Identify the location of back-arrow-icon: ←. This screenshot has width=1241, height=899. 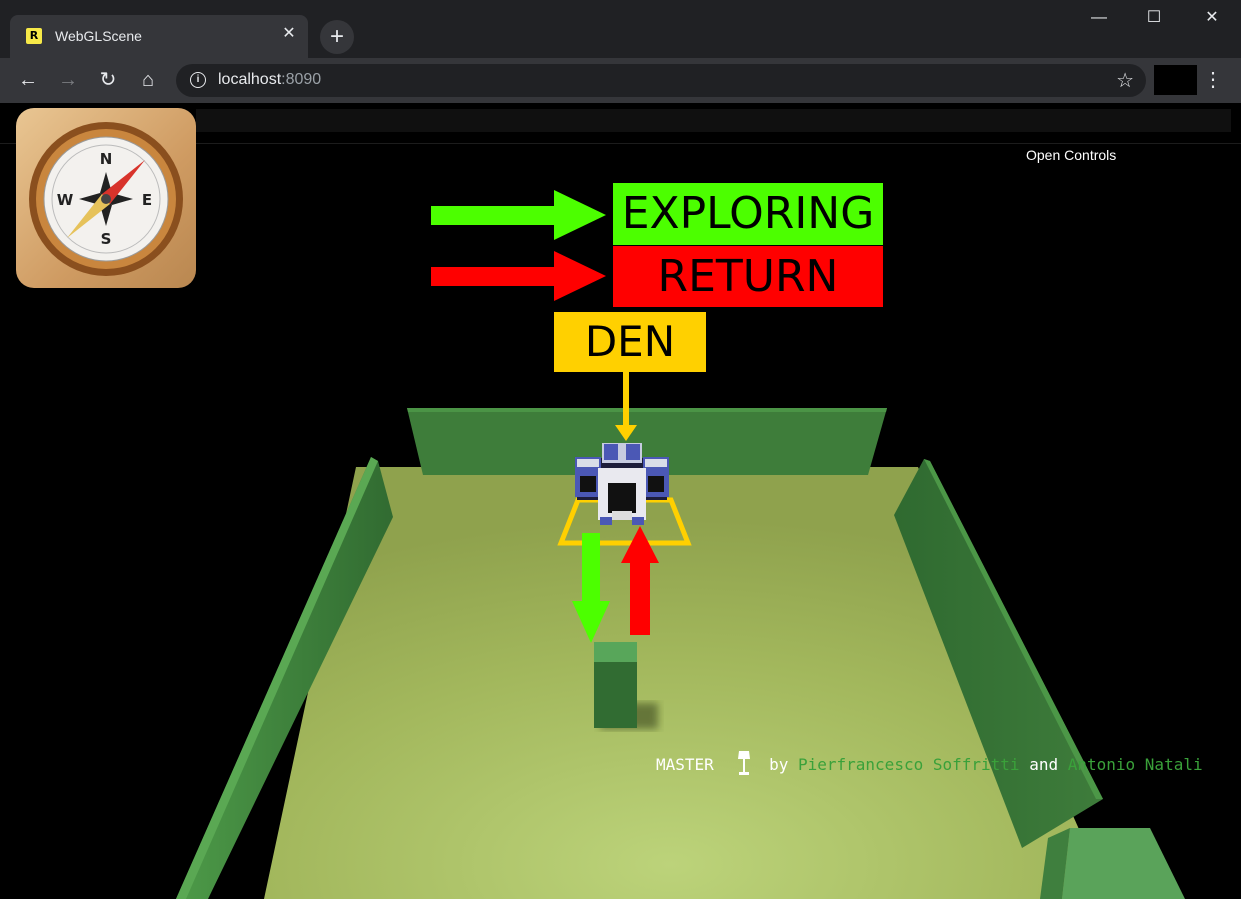
(28, 80).